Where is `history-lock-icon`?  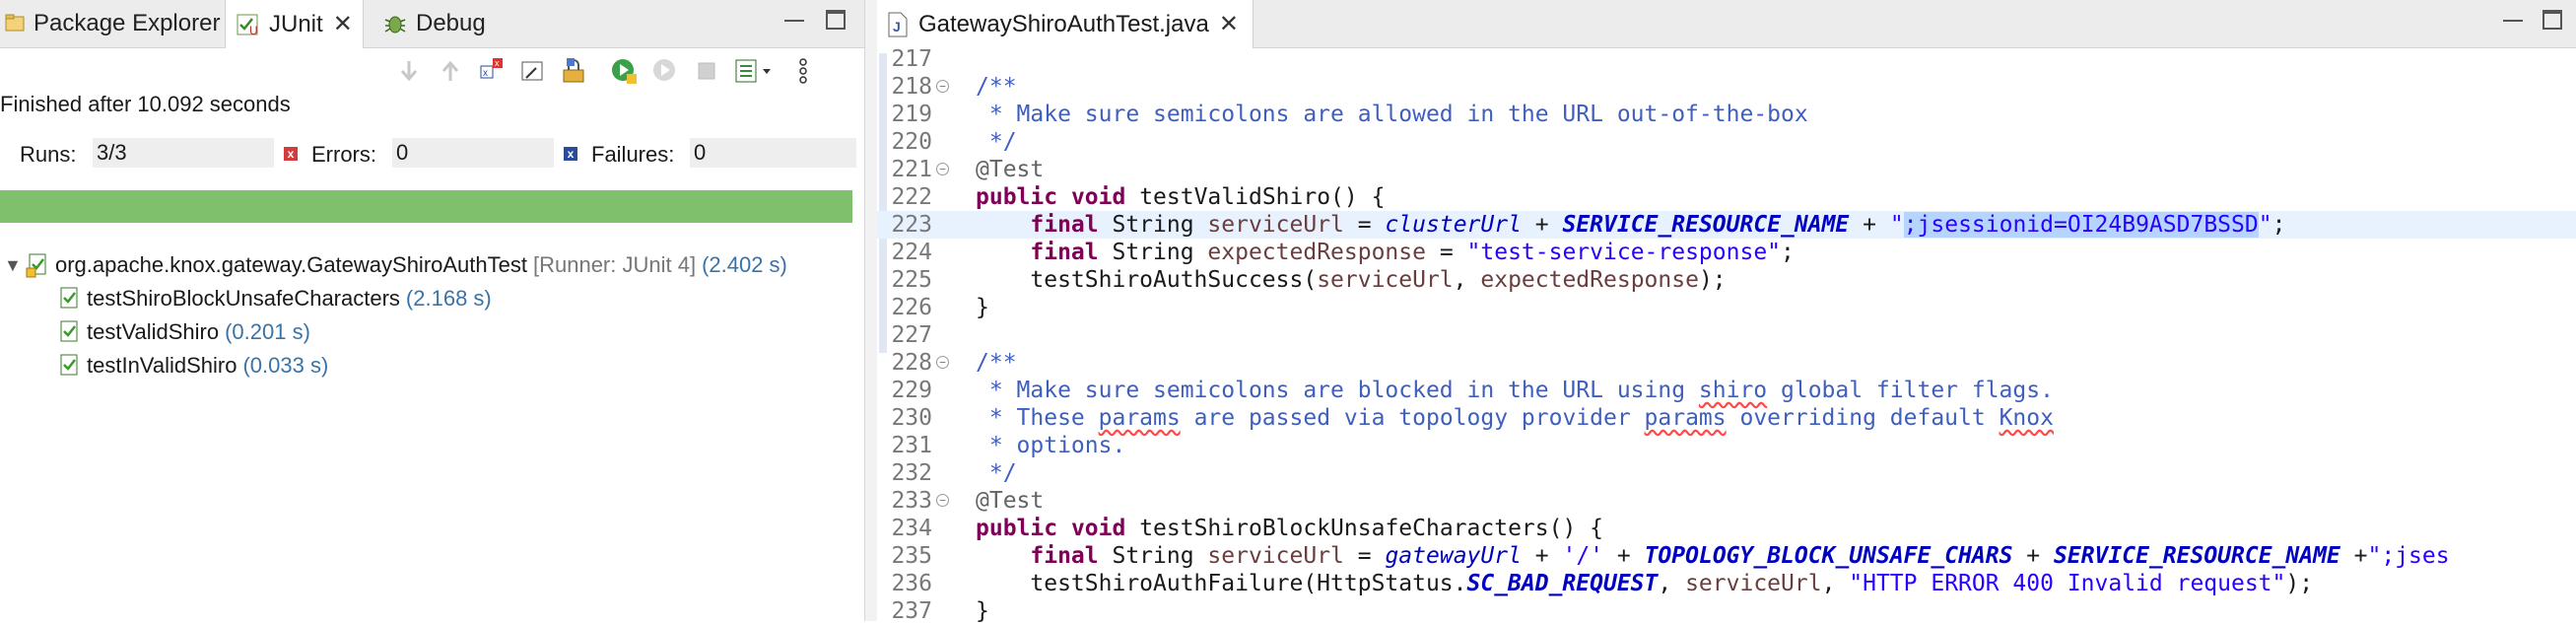 history-lock-icon is located at coordinates (574, 71).